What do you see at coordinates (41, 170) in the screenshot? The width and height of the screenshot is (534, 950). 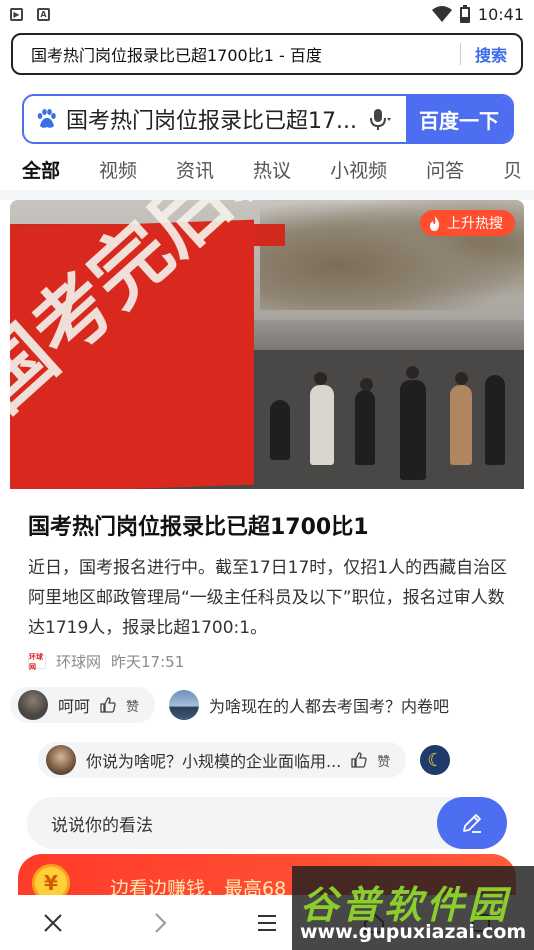 I see `tab-all: 全部` at bounding box center [41, 170].